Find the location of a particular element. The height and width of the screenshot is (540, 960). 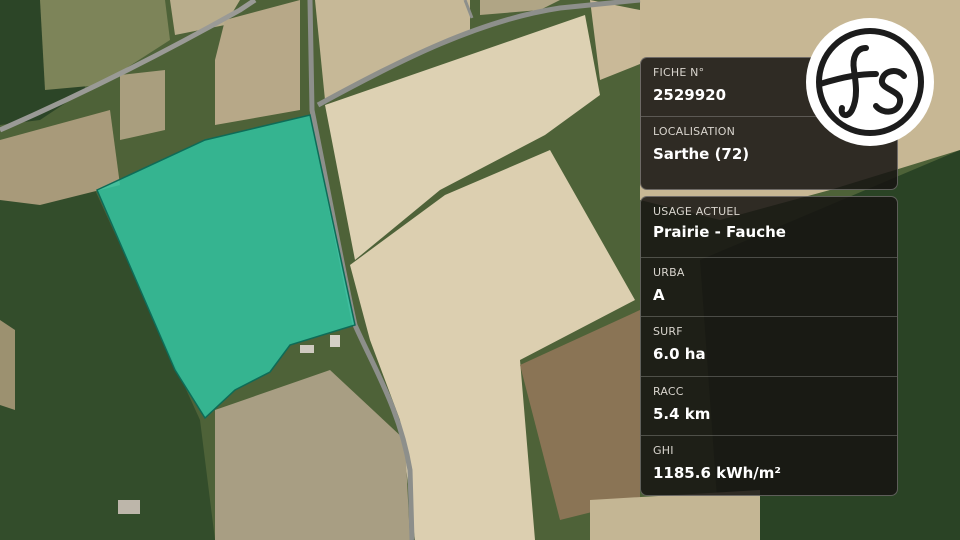

fs-logo-icon is located at coordinates (870, 82).